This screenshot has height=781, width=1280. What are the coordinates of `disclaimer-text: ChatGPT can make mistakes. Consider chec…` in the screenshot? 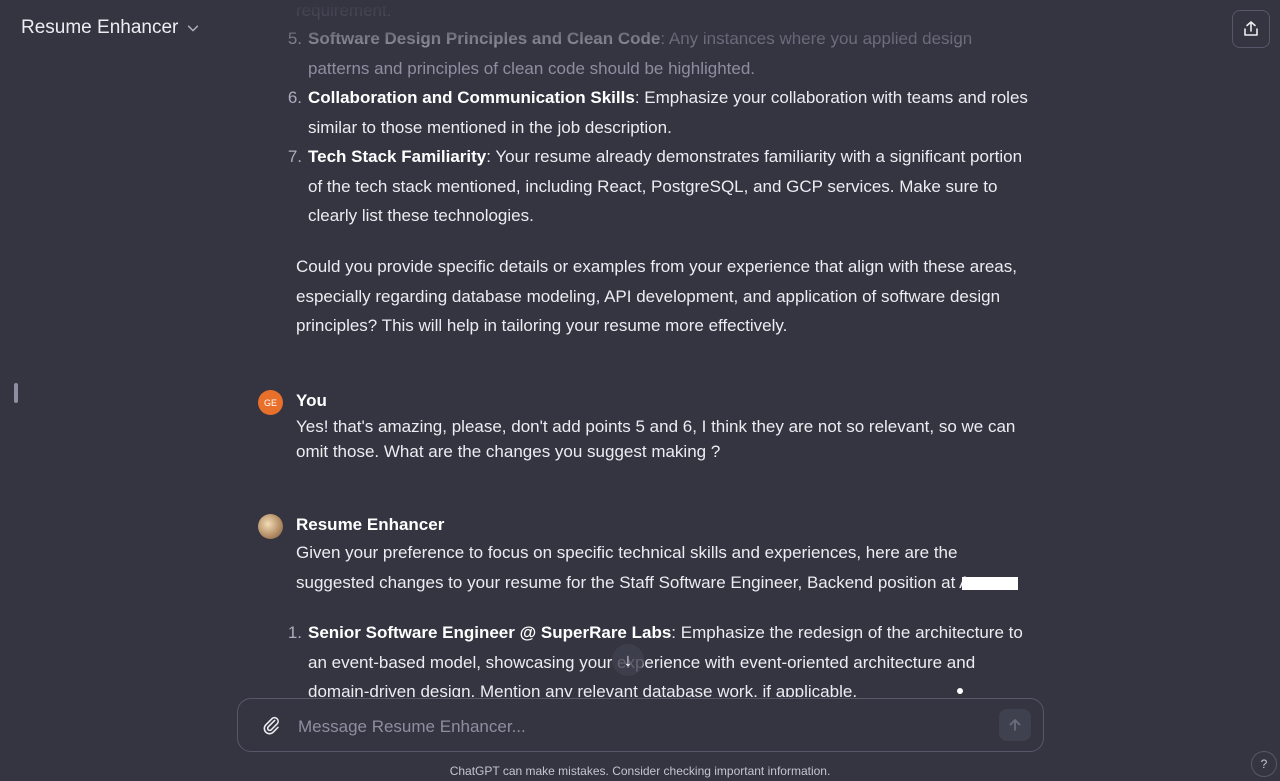 It's located at (640, 771).